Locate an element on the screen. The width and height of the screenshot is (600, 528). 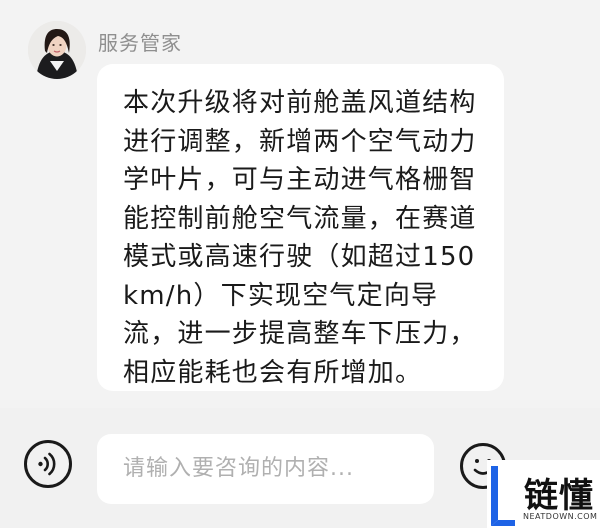
voice-input-button is located at coordinates (48, 464).